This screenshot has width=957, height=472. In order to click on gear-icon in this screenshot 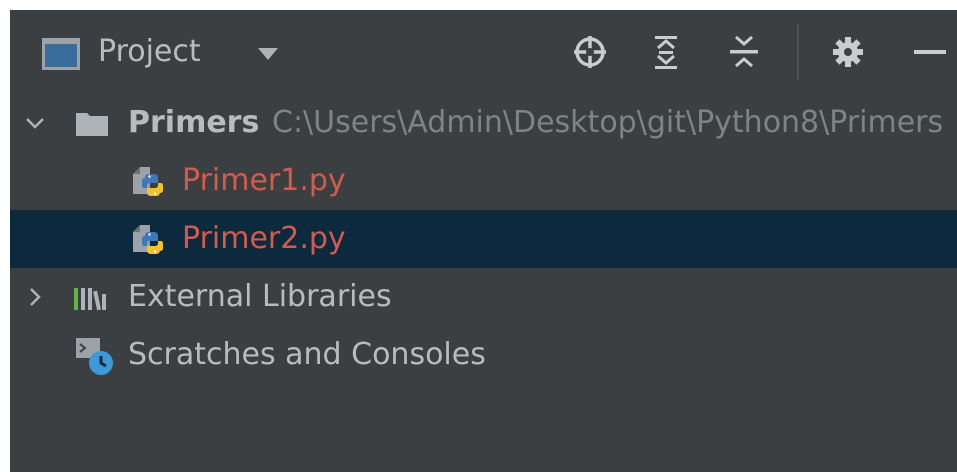, I will do `click(848, 52)`.